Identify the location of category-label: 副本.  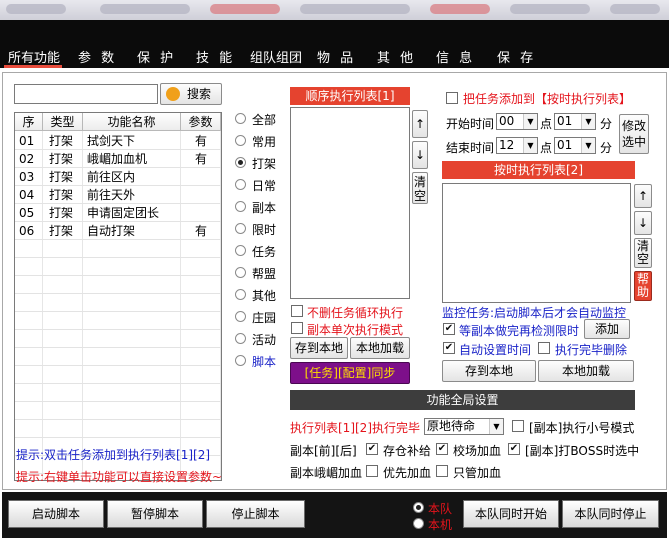
(264, 208).